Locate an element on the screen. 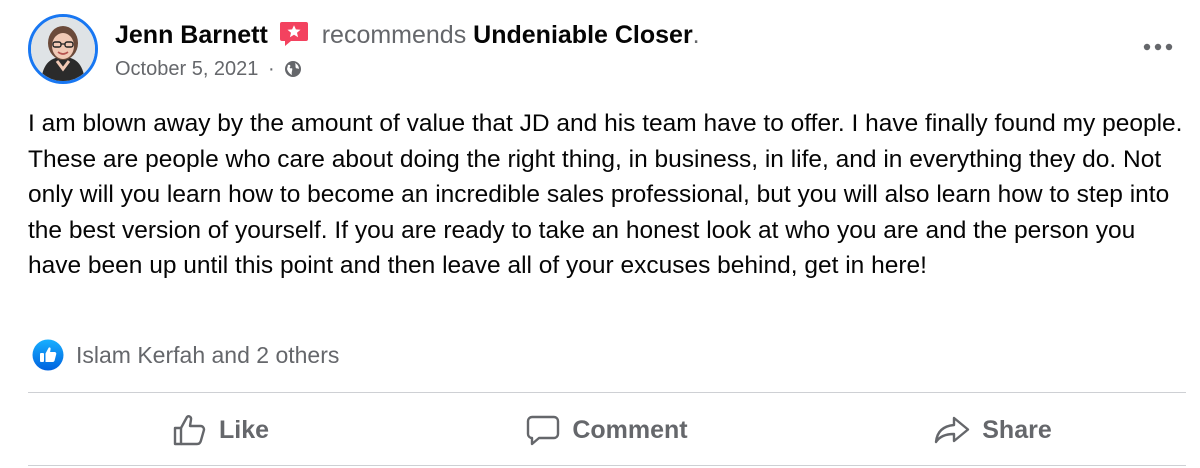  share-arrow-icon is located at coordinates (952, 430).